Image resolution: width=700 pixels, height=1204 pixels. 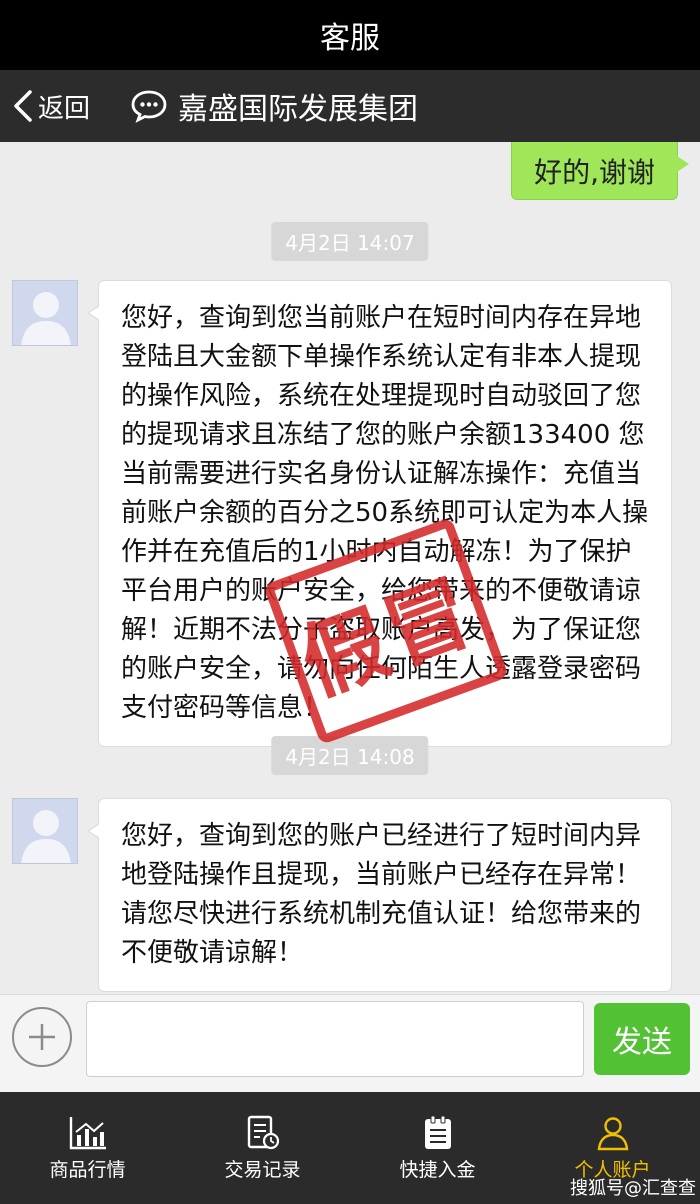 What do you see at coordinates (149, 106) in the screenshot?
I see `chat-bubble-icon` at bounding box center [149, 106].